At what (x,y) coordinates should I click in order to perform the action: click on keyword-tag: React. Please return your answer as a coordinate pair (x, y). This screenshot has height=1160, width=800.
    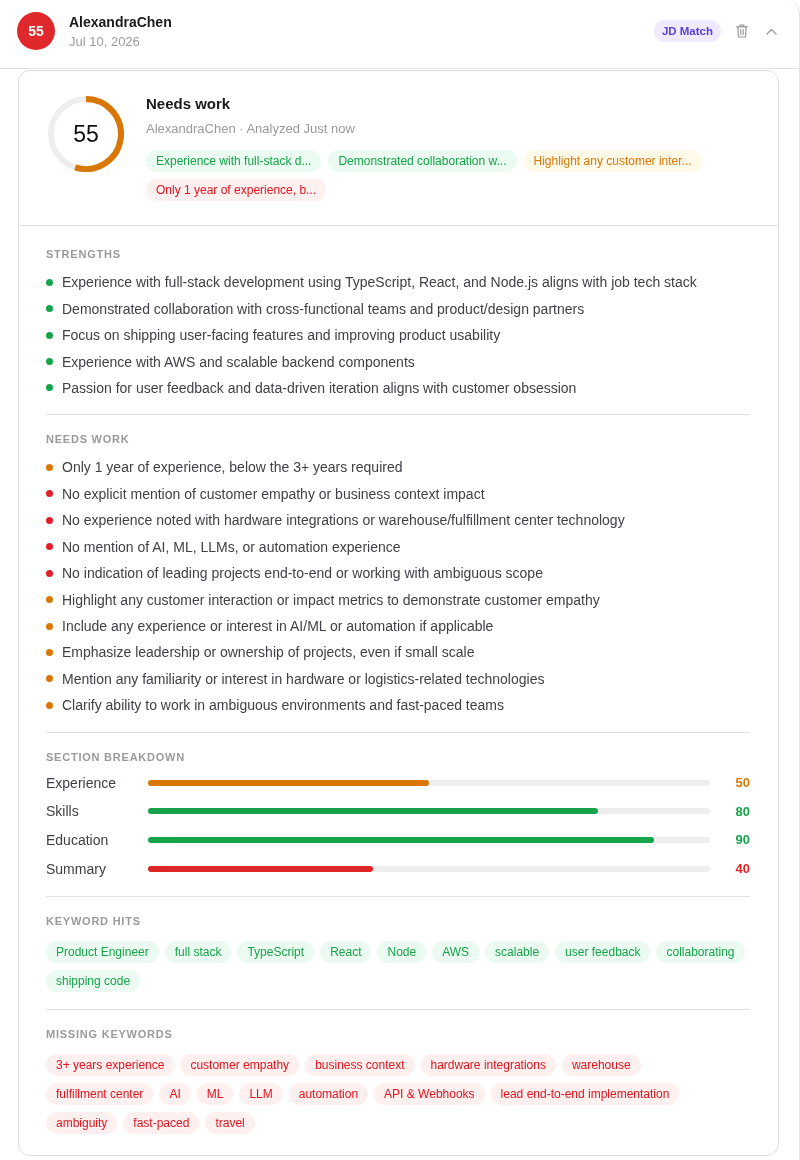
    Looking at the image, I should click on (346, 951).